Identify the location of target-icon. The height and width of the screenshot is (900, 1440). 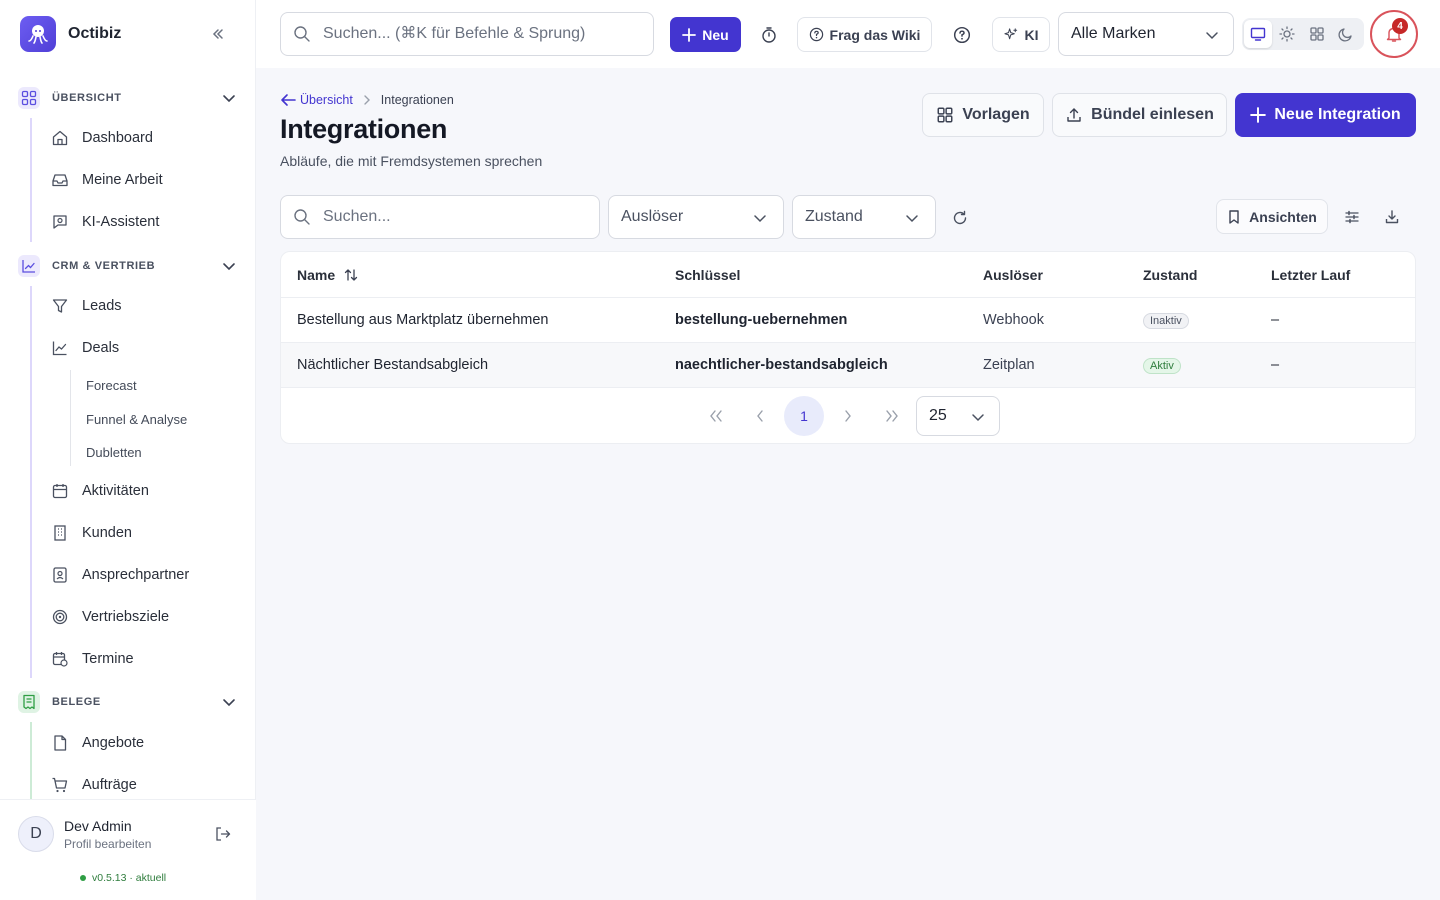
(60, 617).